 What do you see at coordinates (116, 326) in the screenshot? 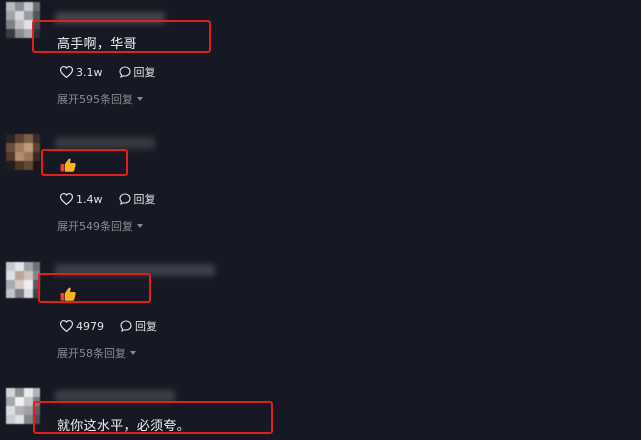
I see `comment-actions: 4979 回复` at bounding box center [116, 326].